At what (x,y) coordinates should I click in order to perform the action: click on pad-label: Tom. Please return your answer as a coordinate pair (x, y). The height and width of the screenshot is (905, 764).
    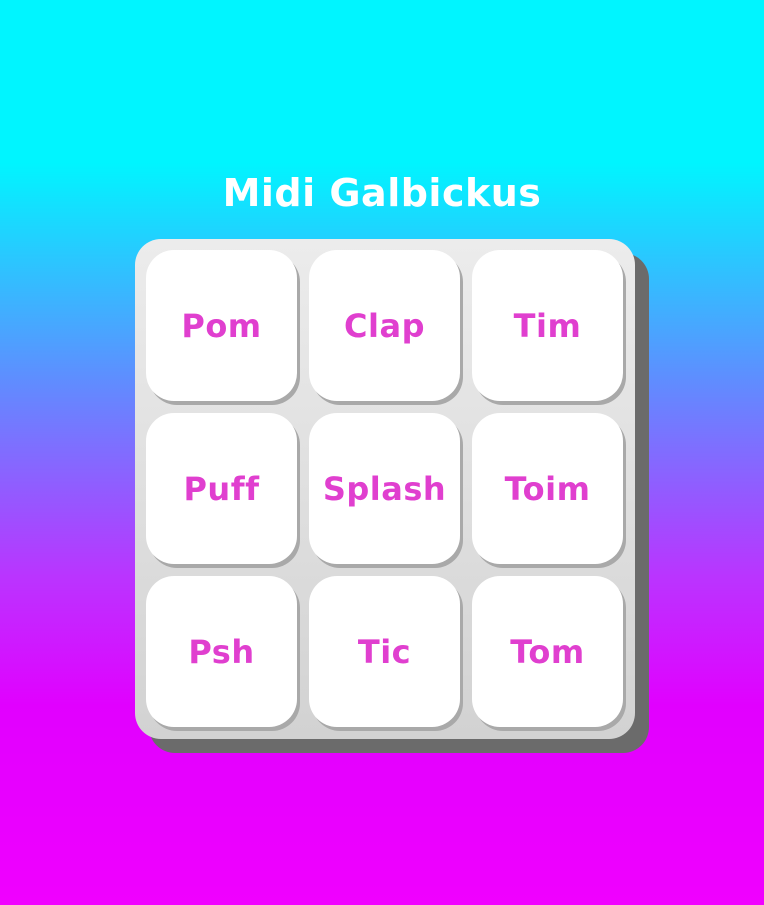
    Looking at the image, I should click on (547, 651).